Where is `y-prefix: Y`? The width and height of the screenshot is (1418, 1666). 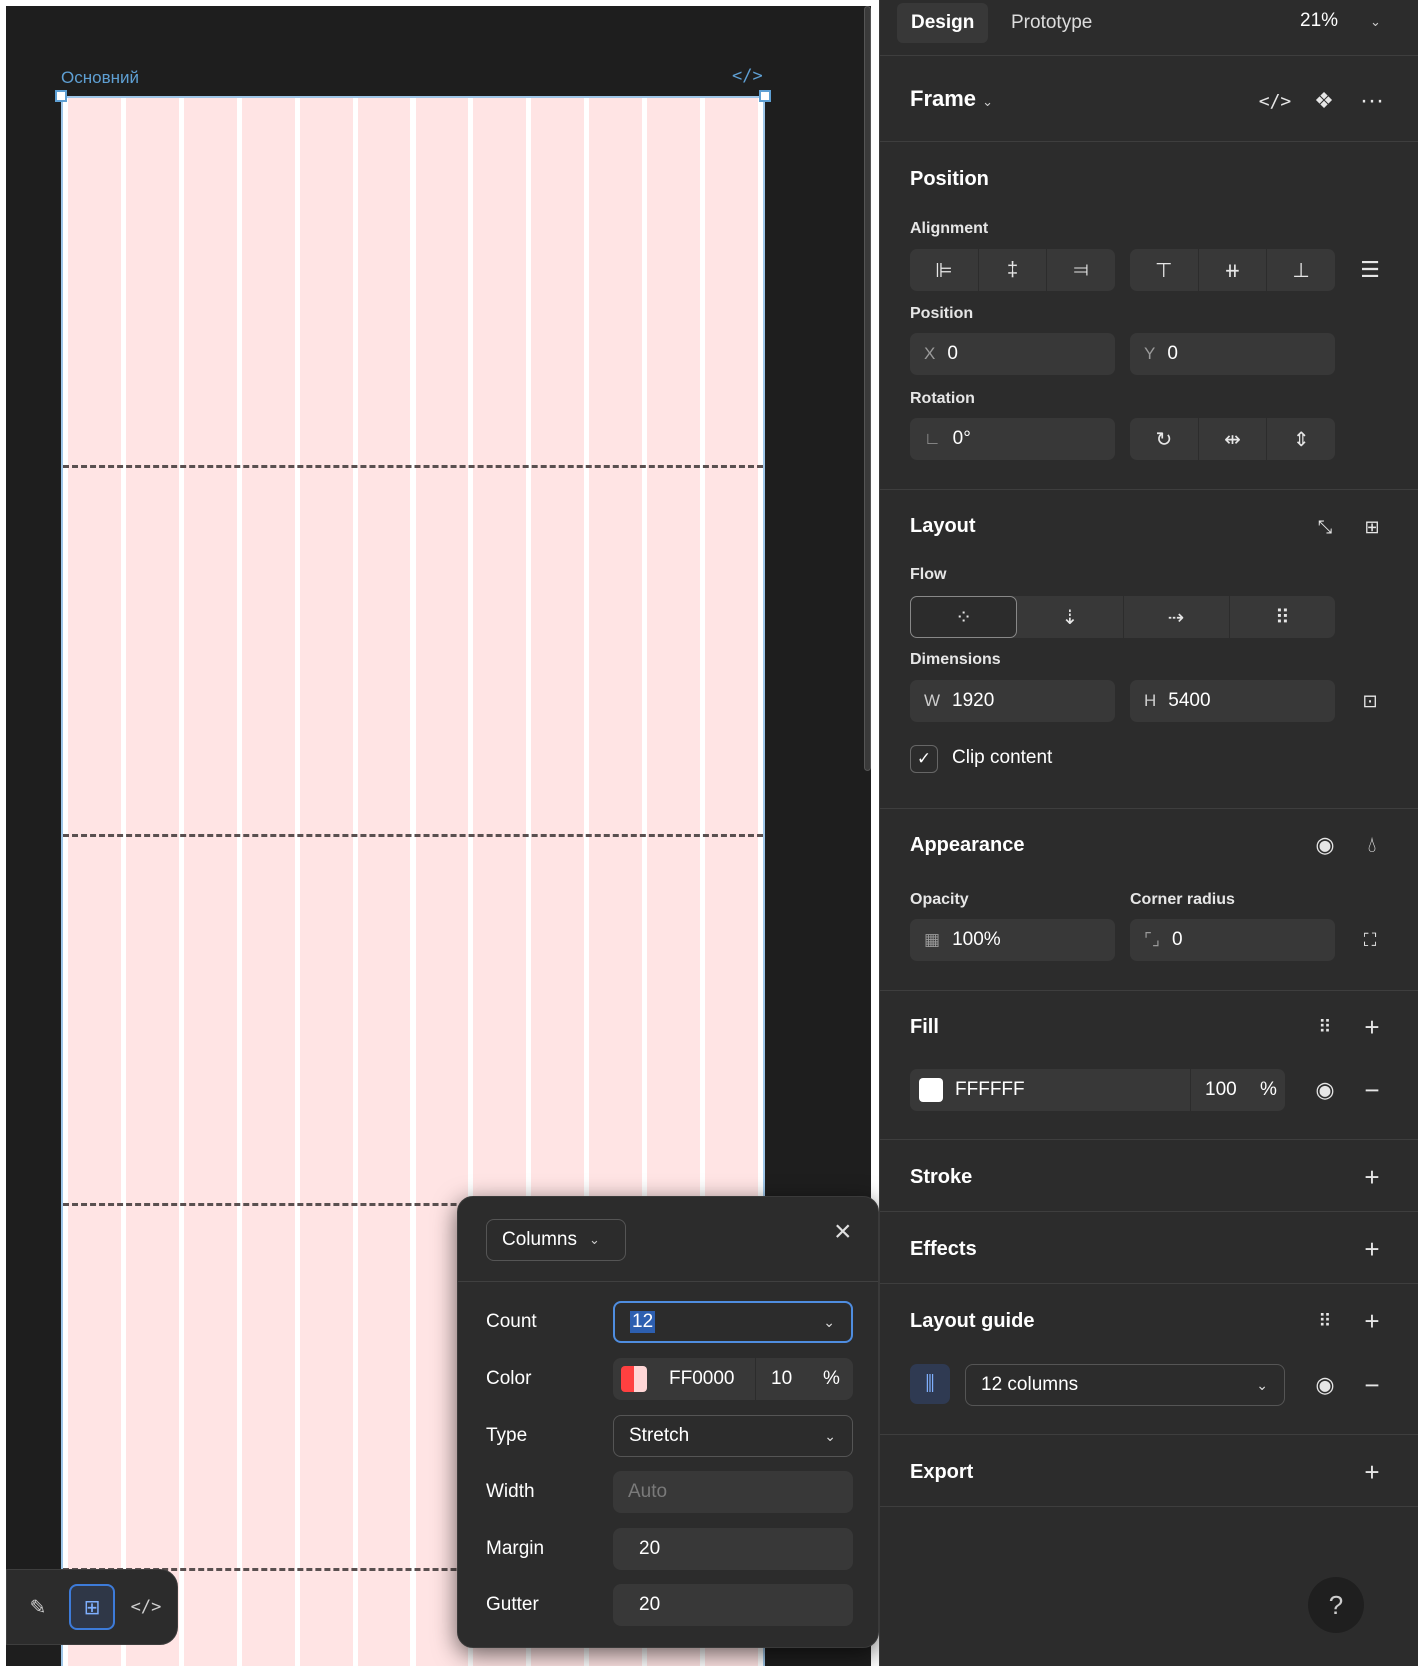
y-prefix: Y is located at coordinates (1150, 353).